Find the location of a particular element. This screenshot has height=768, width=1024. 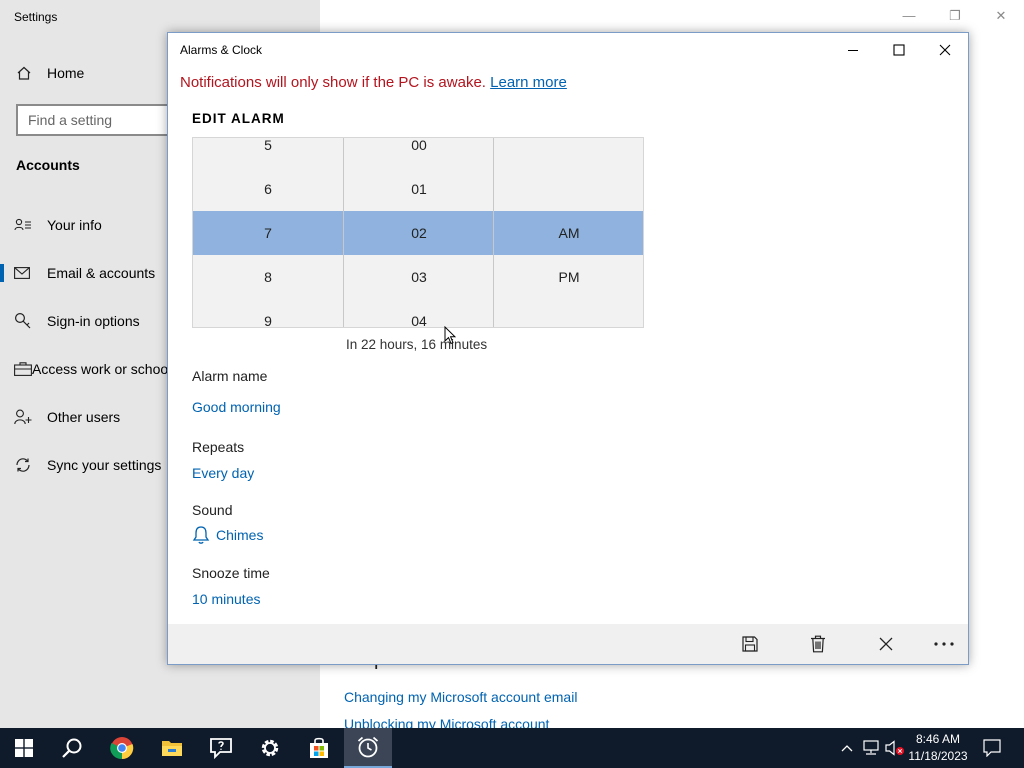

period-option: PM is located at coordinates (568, 277).